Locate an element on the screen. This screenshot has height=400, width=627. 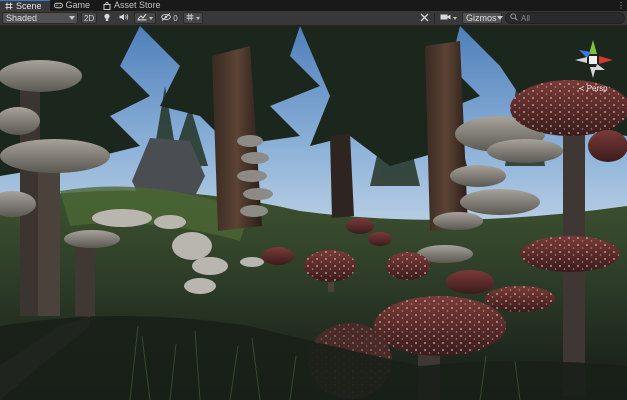
lightbulb-icon is located at coordinates (107, 18).